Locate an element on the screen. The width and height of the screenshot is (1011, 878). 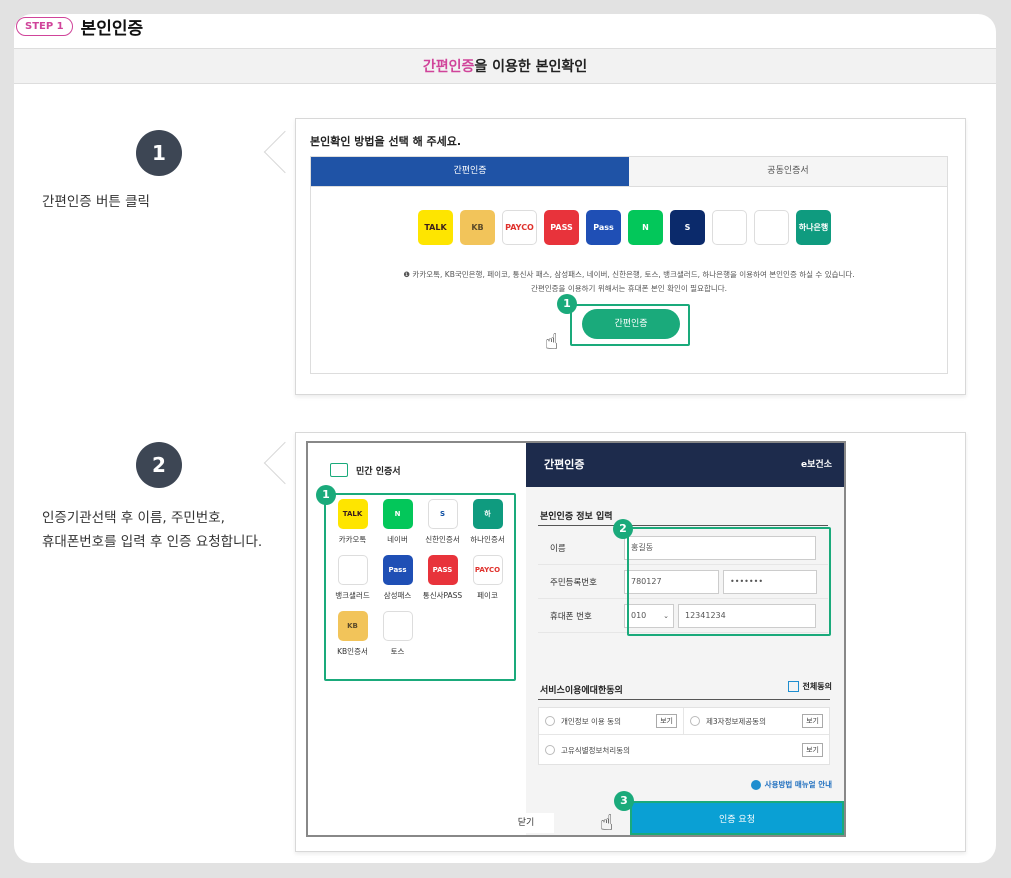
samsung-pass-icon: Pass is located at coordinates (603, 227).